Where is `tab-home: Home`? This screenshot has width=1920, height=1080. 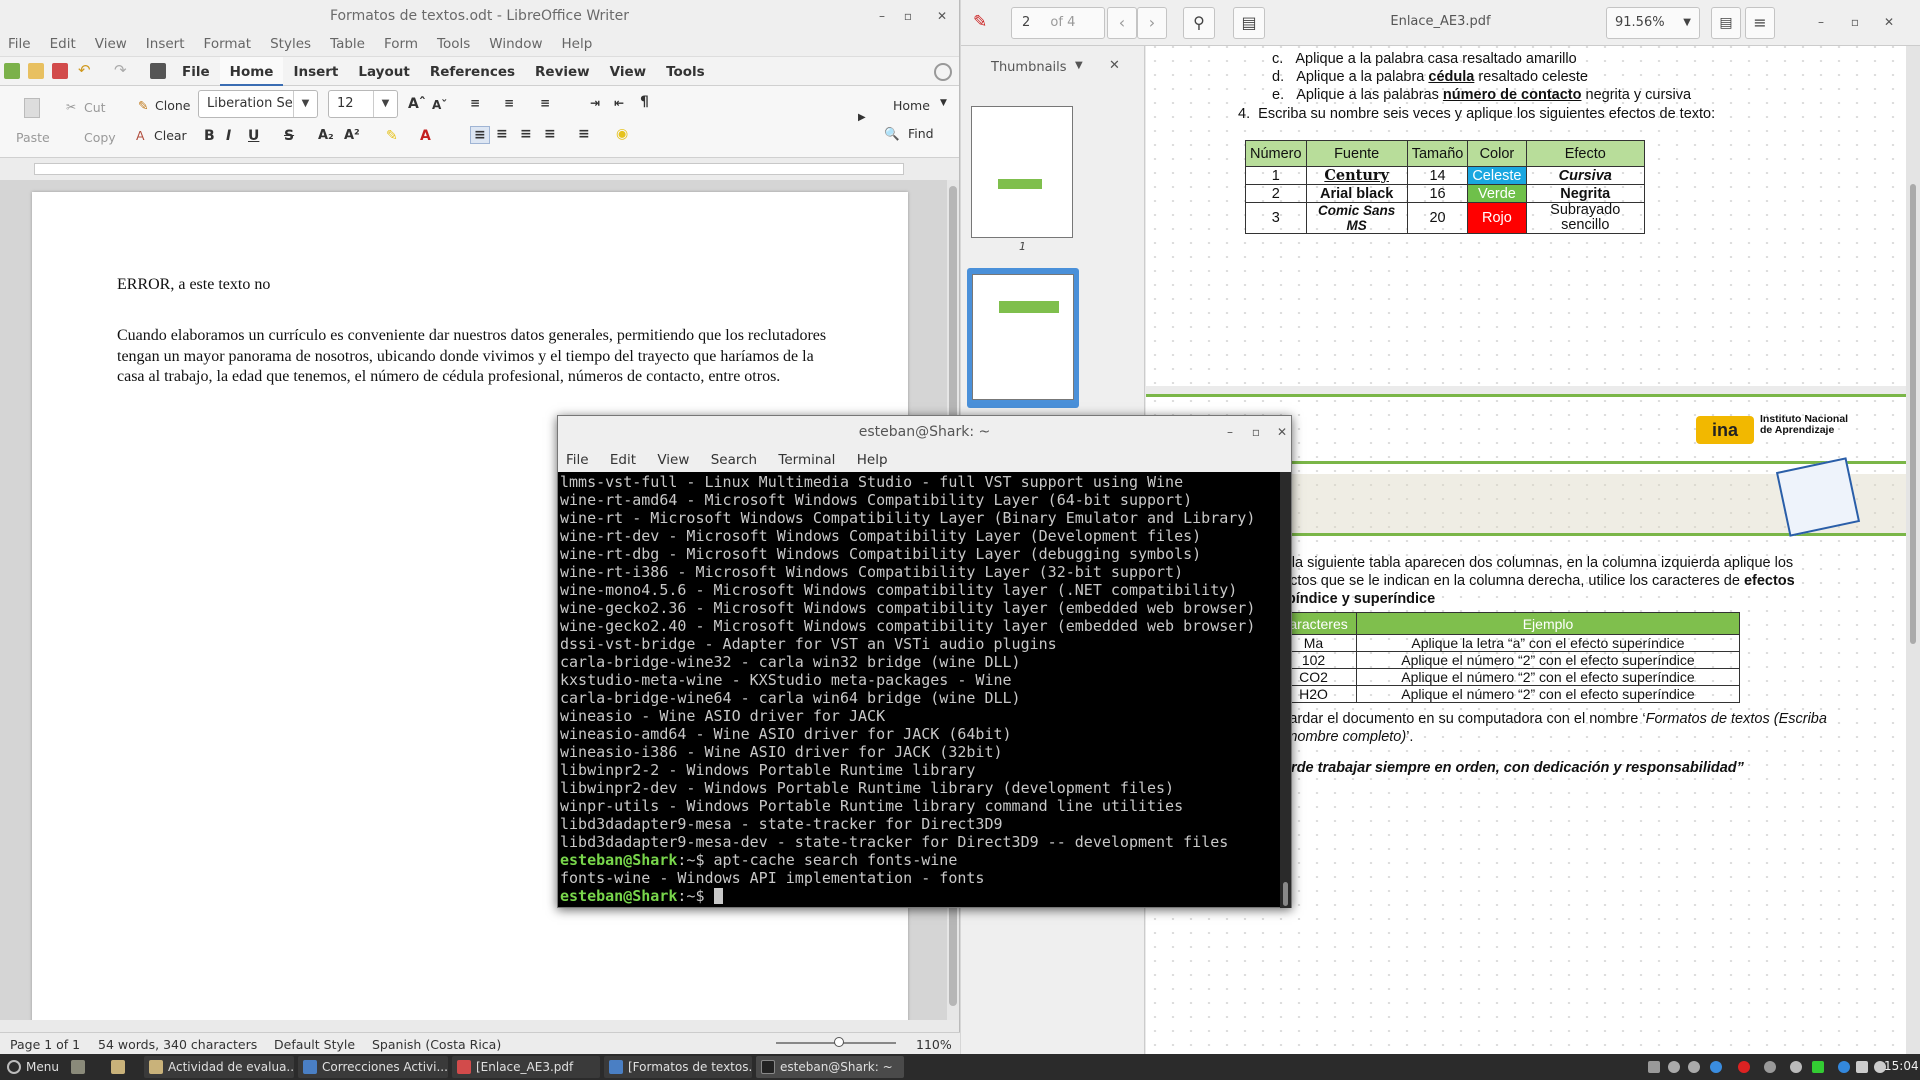
tab-home: Home is located at coordinates (251, 72).